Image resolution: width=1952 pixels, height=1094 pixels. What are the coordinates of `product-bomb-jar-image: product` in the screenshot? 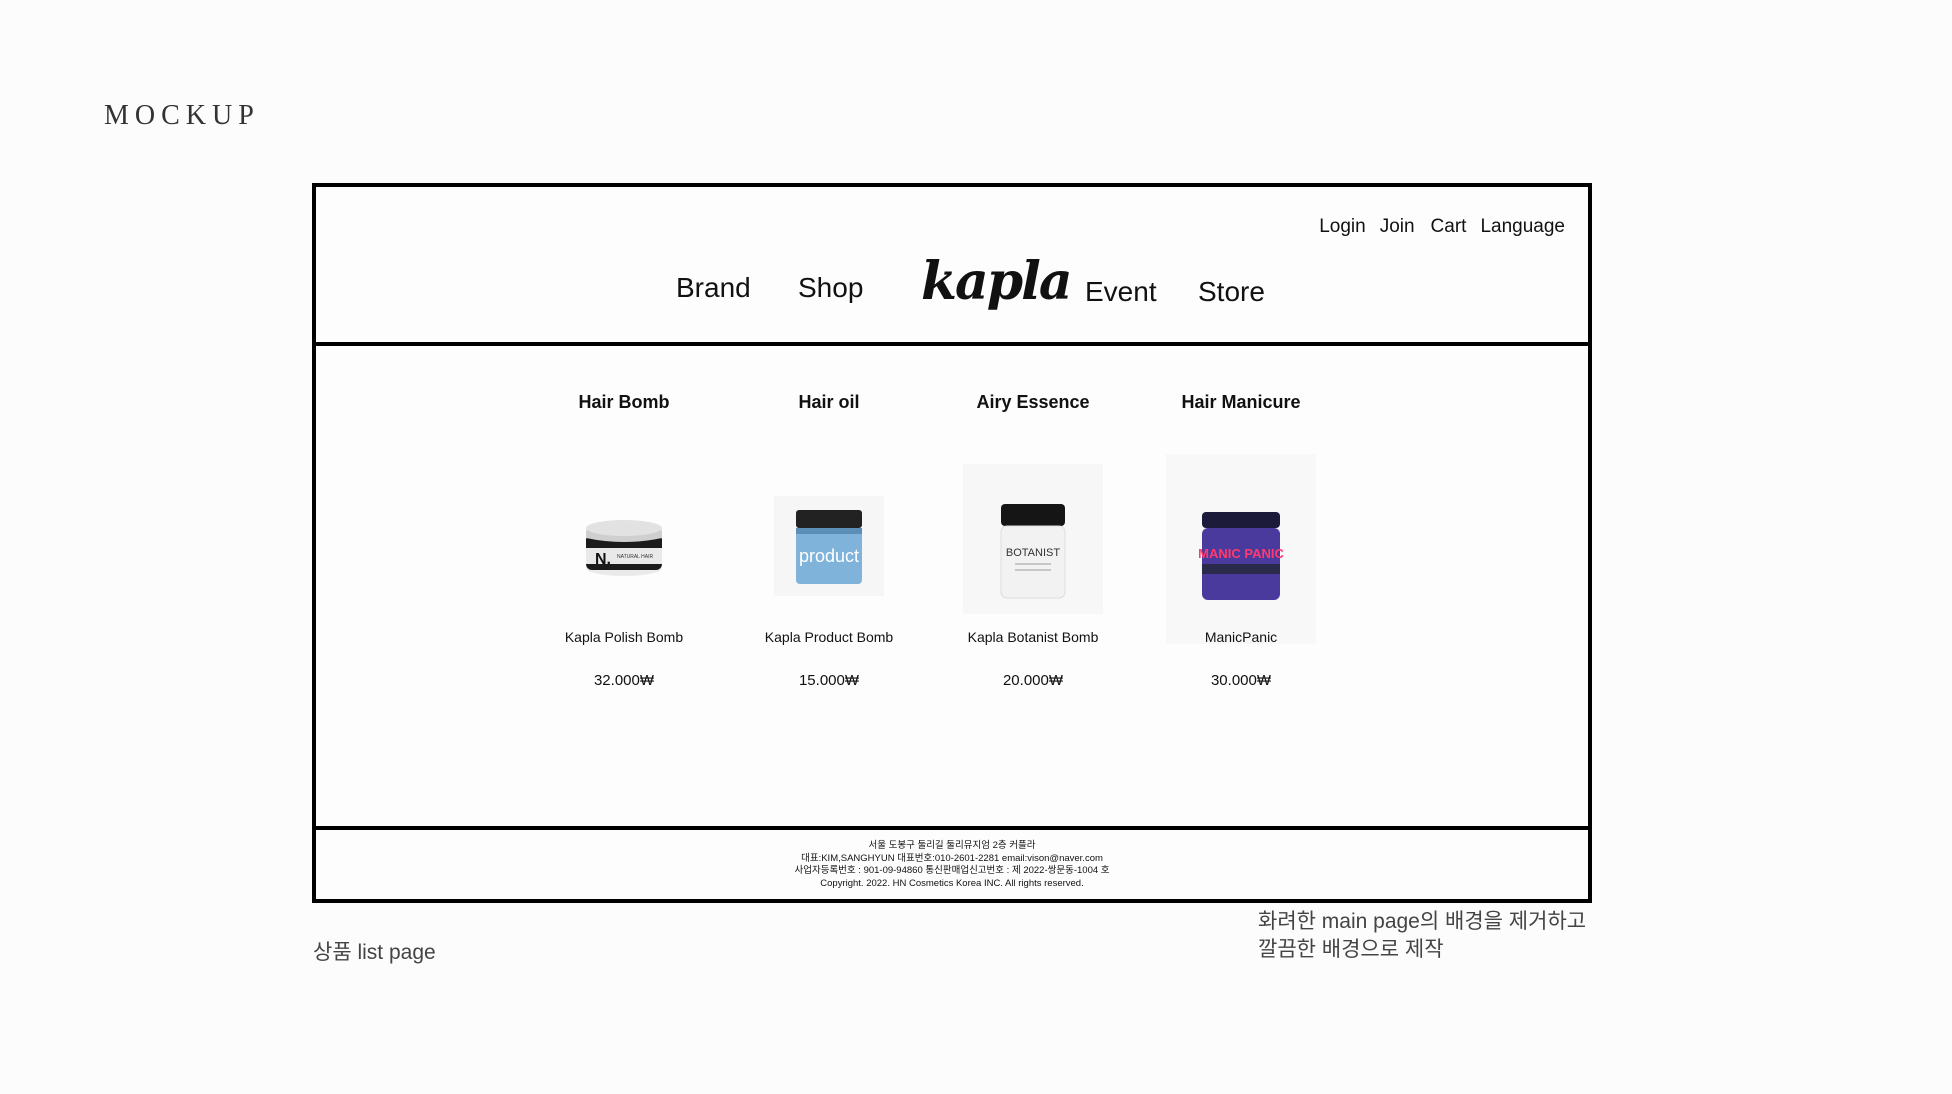 It's located at (829, 546).